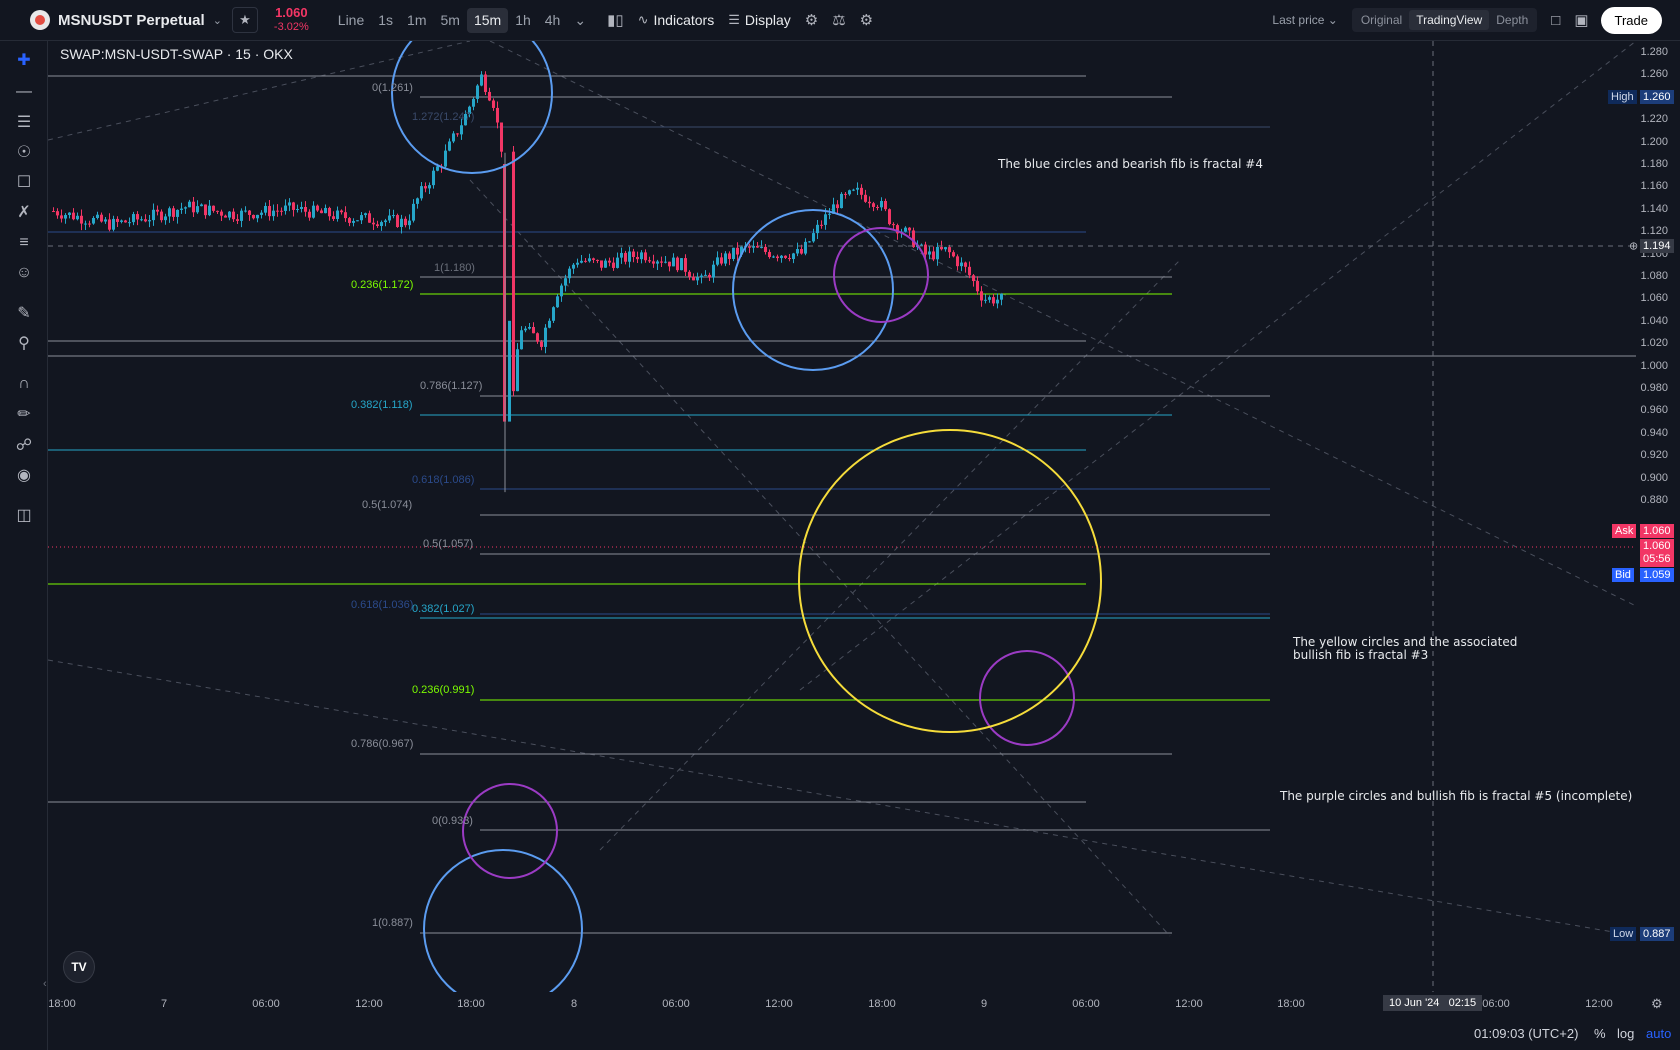 The width and height of the screenshot is (1680, 1050). I want to click on tradingview-logo-icon: TV, so click(79, 967).